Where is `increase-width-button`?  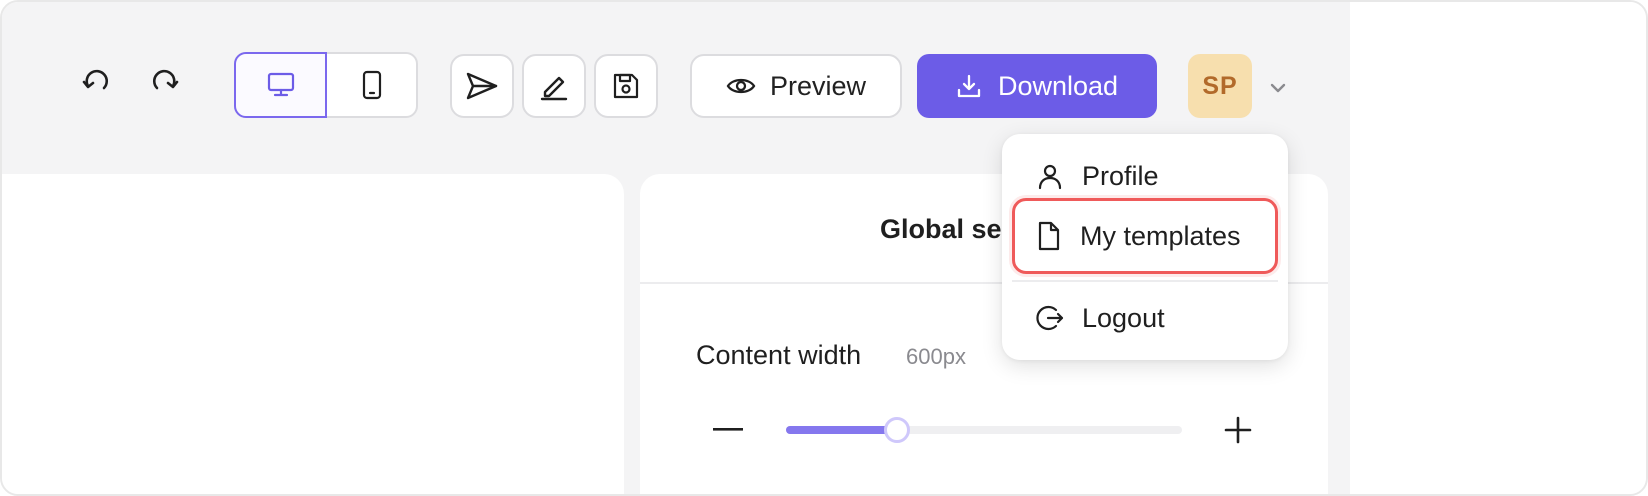
increase-width-button is located at coordinates (1238, 430).